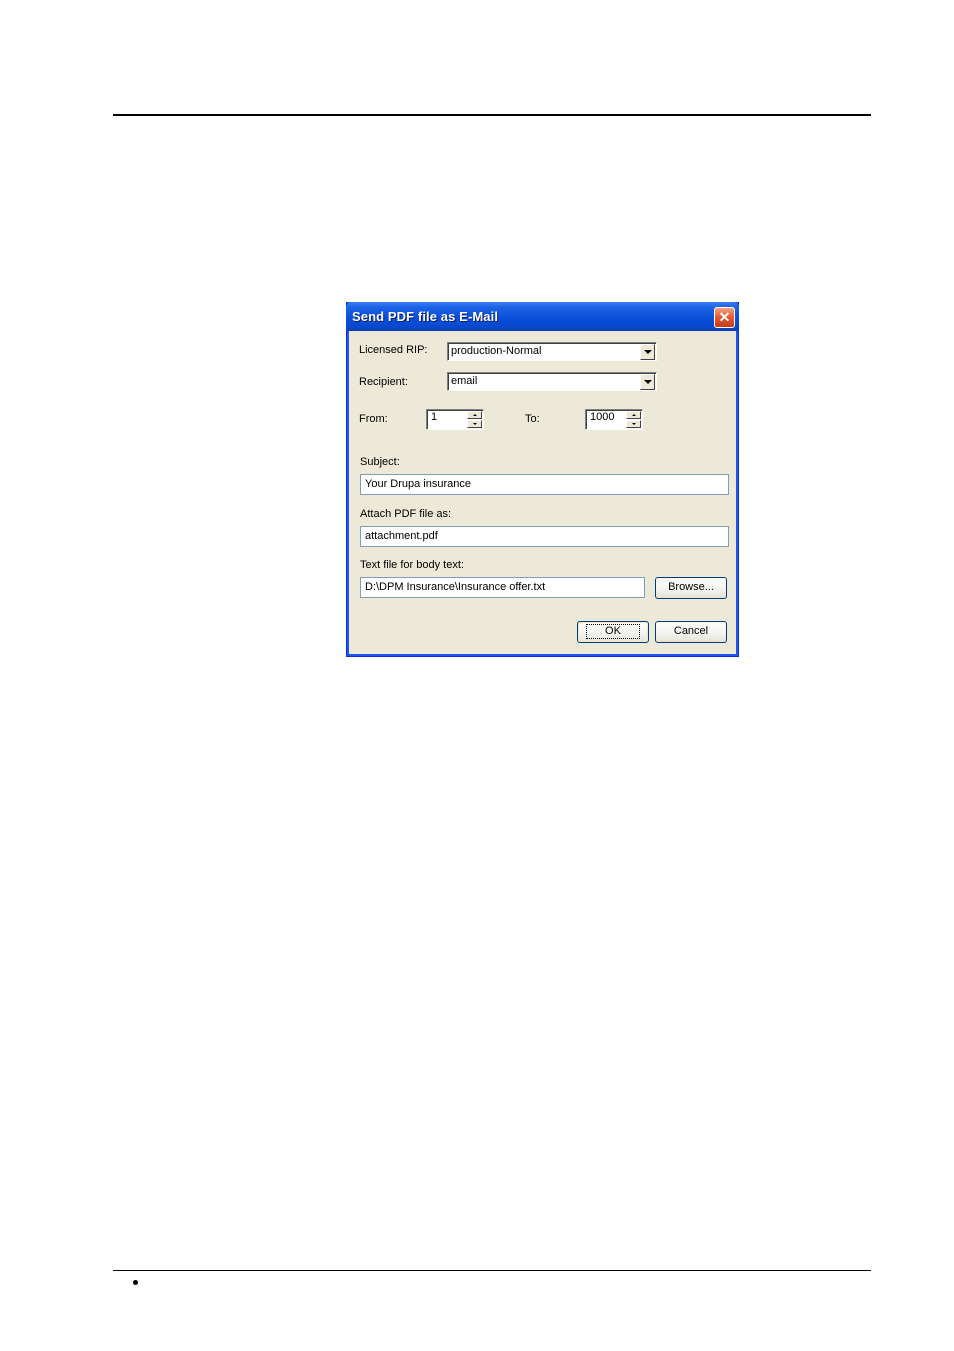 This screenshot has width=954, height=1351. I want to click on to-stepper-buttons, so click(633, 419).